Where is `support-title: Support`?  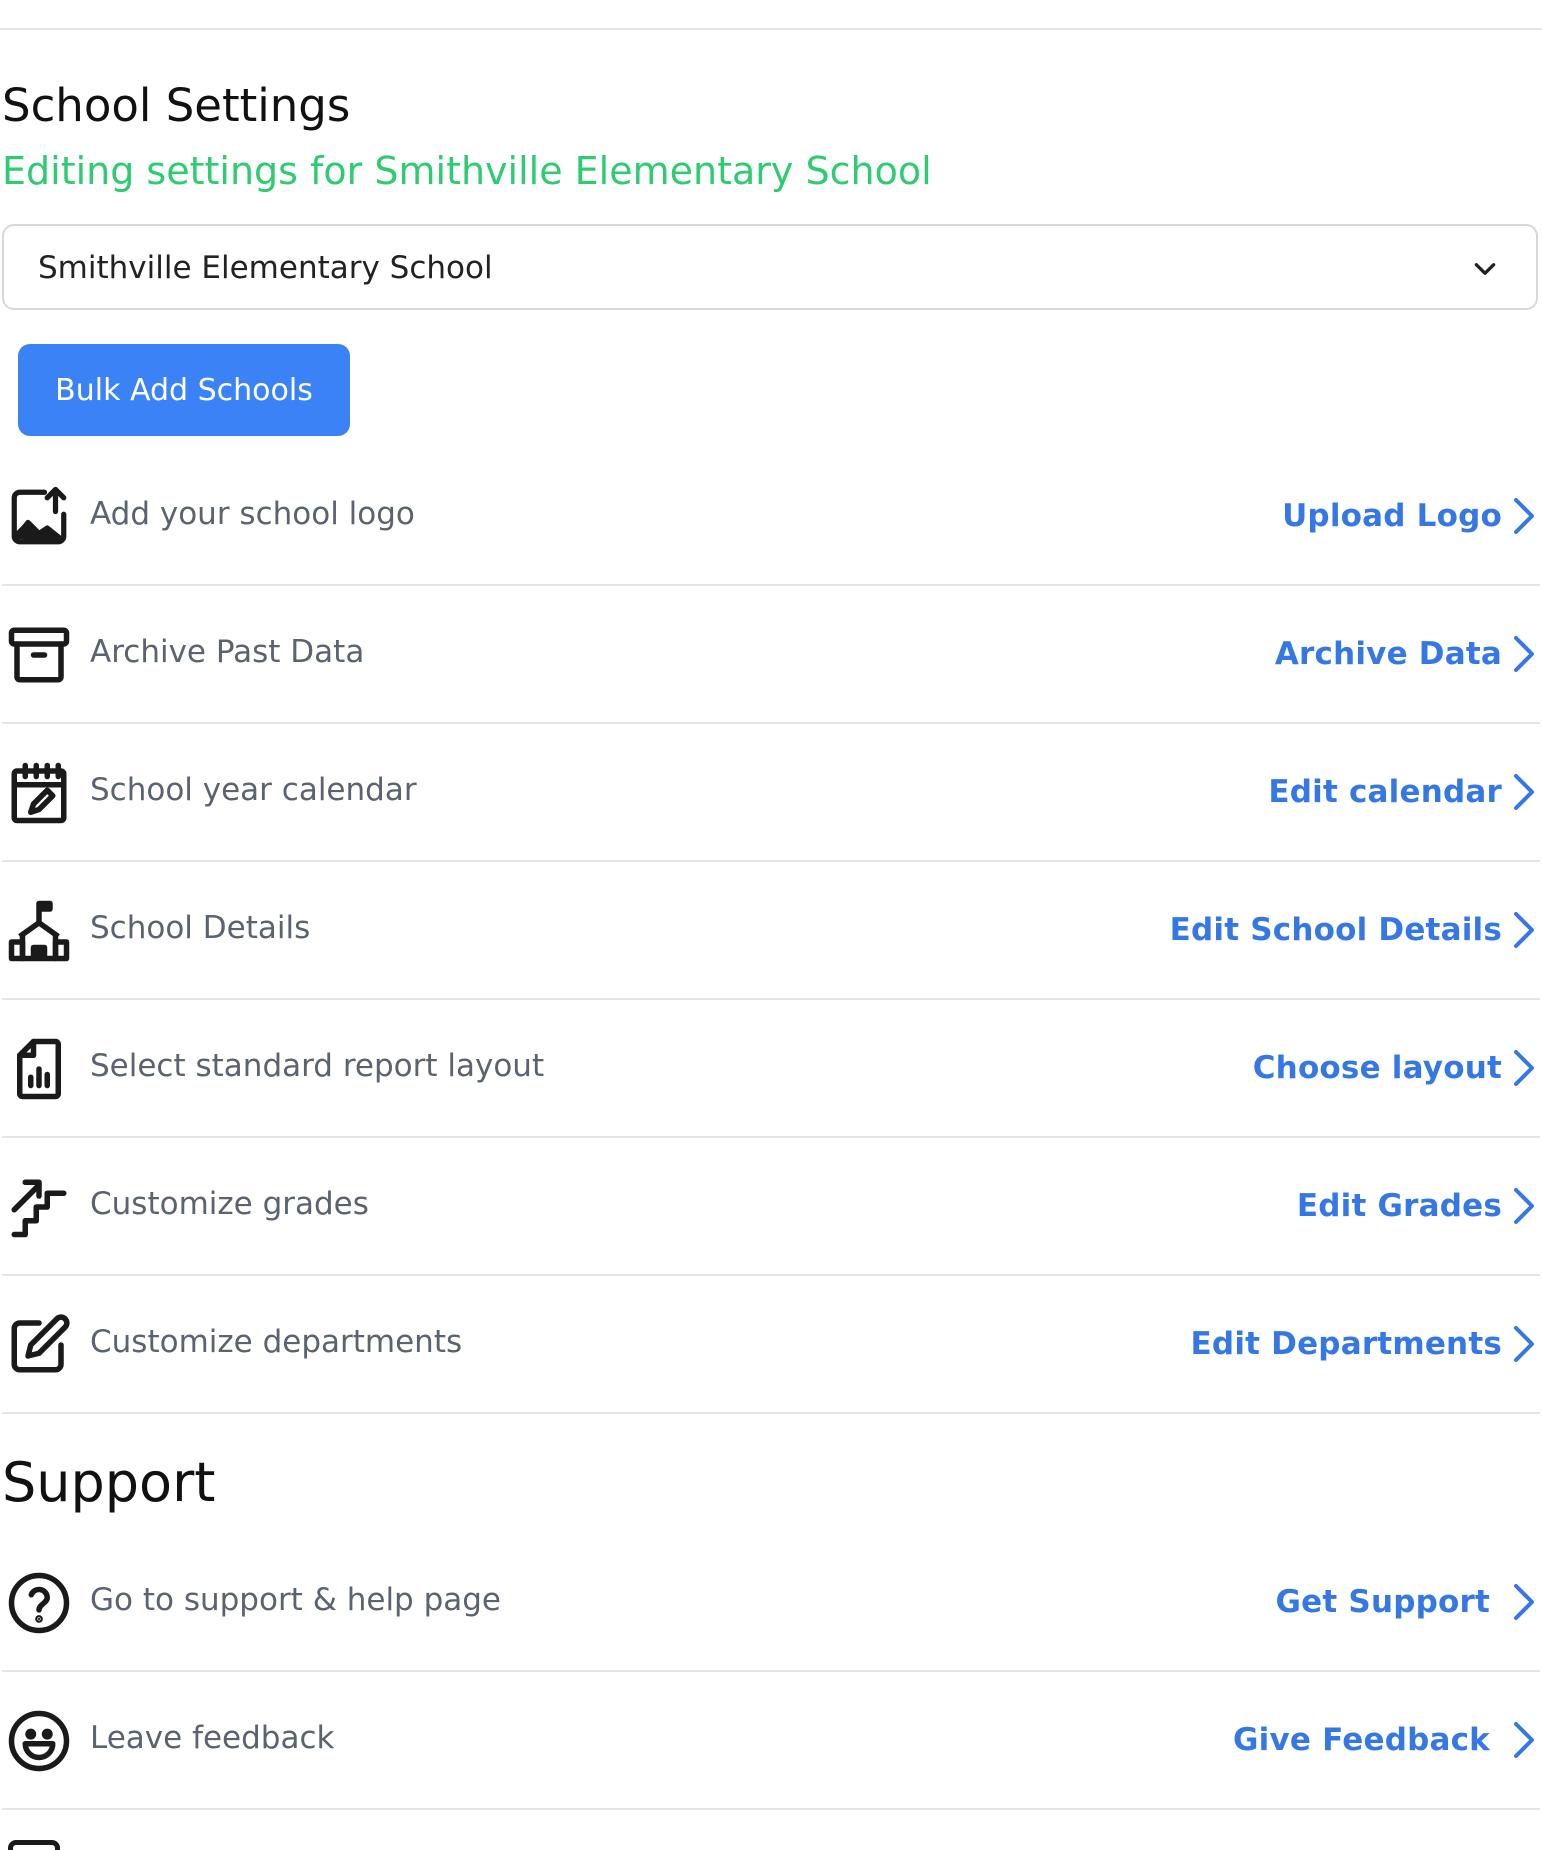 support-title: Support is located at coordinates (109, 1482).